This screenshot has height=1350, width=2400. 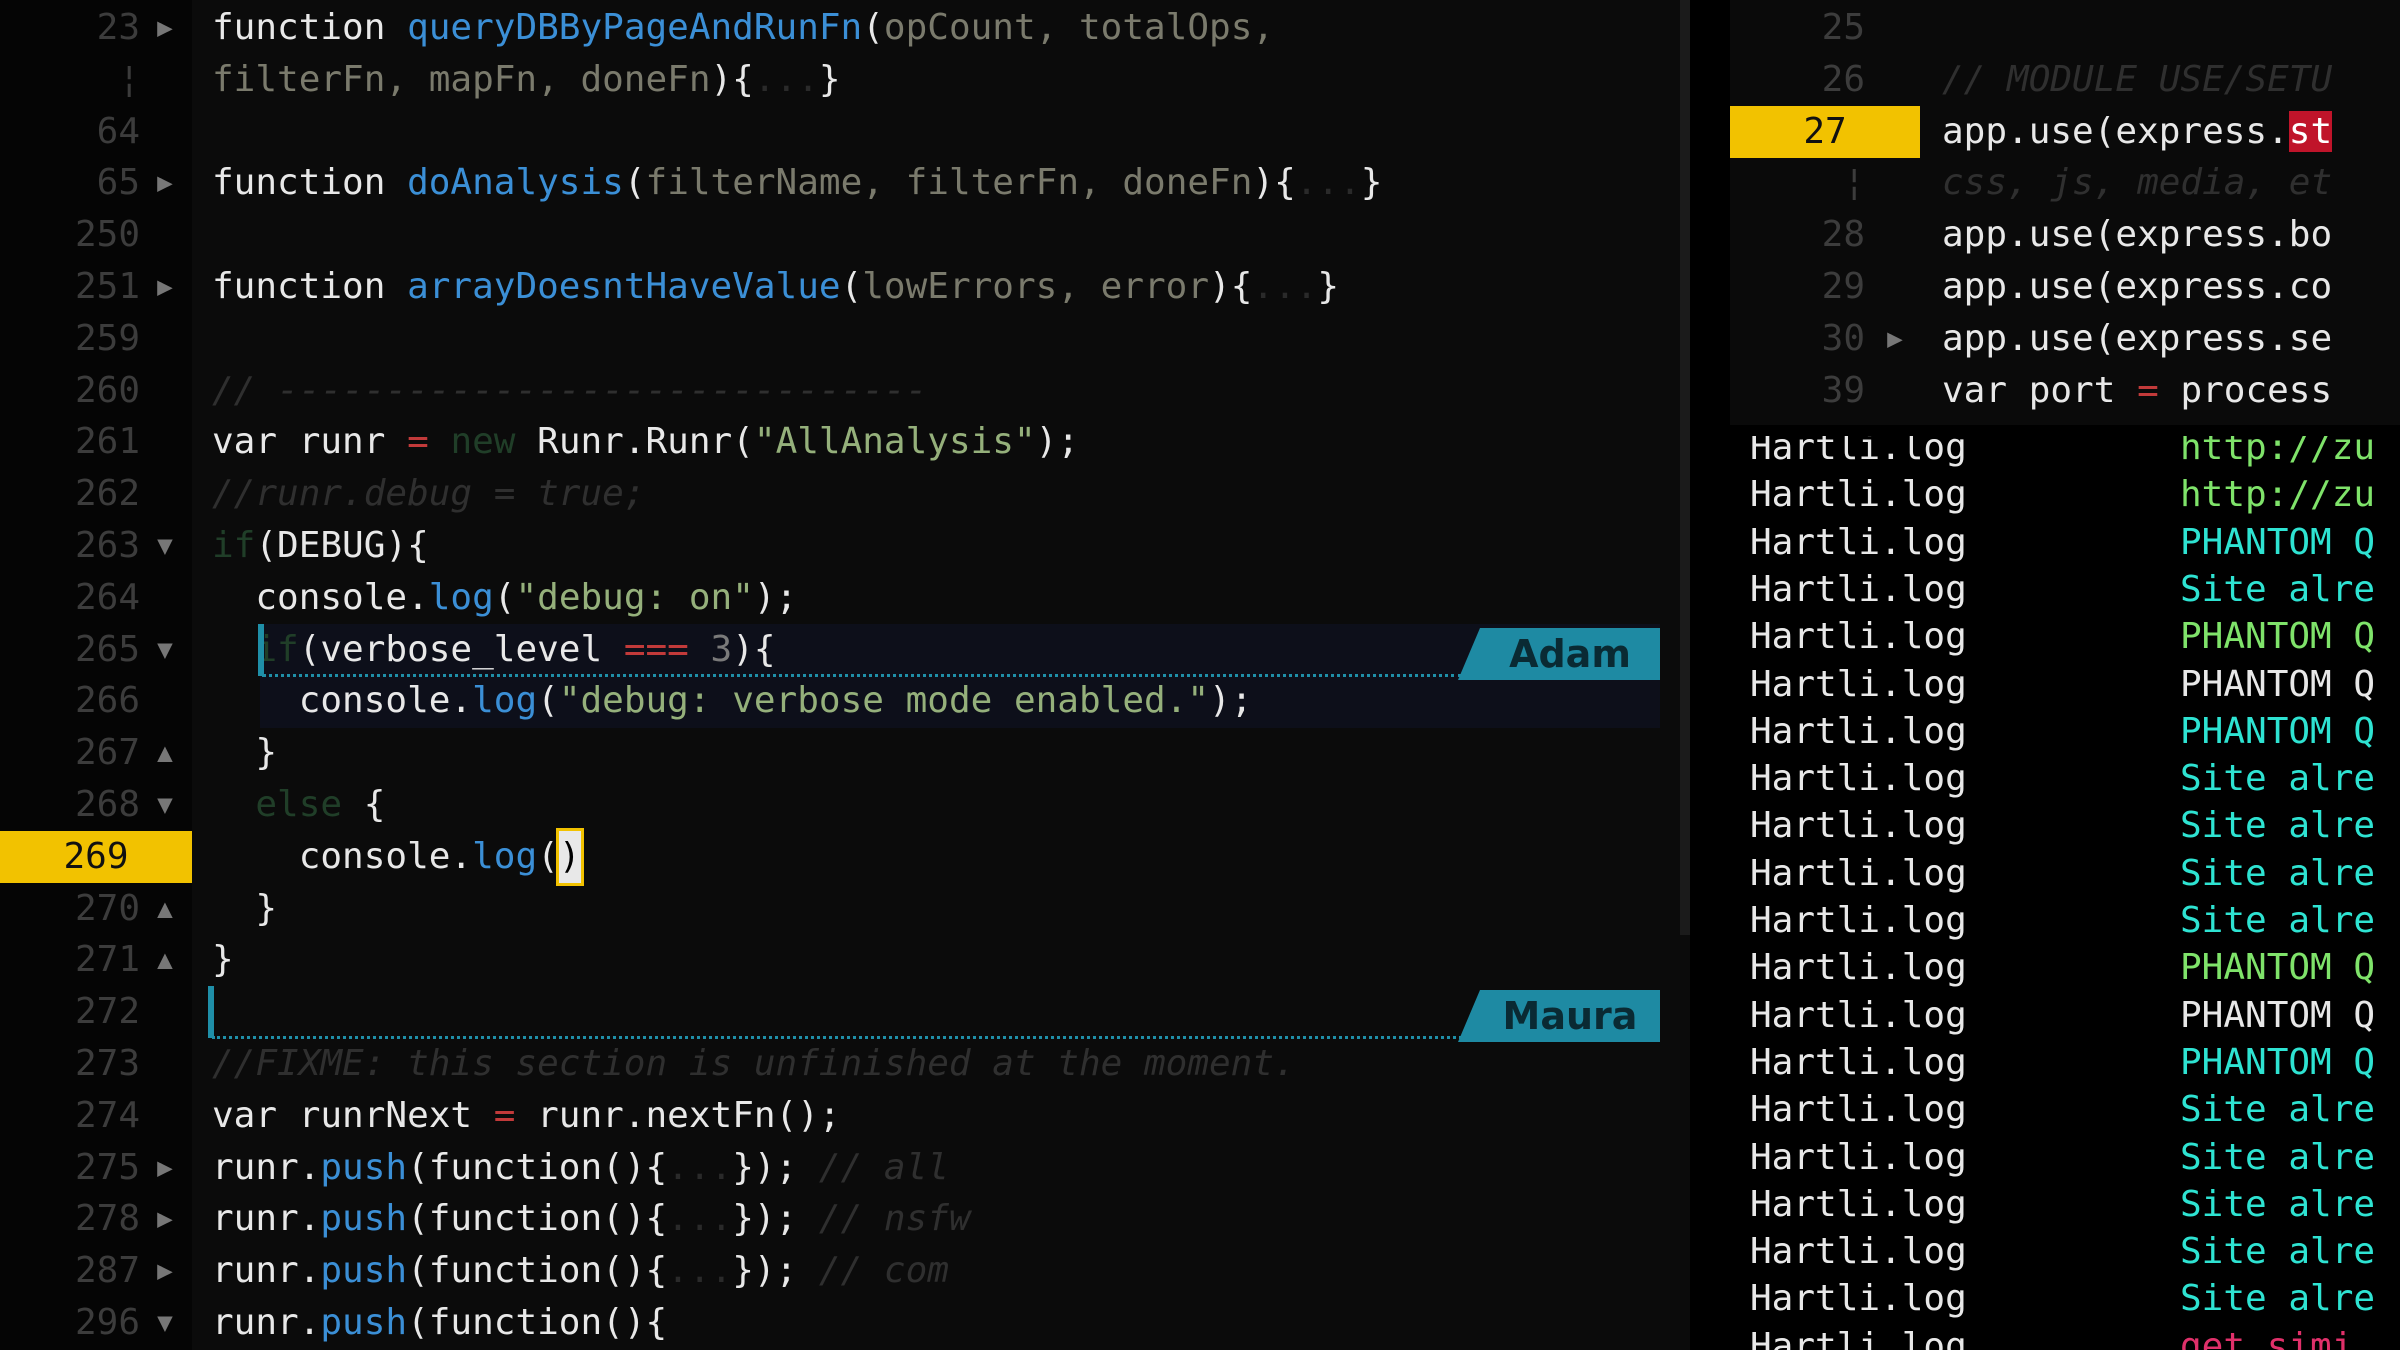 I want to click on code-line: 275 ▶ runr.push(function(){...}); // all, so click(x=845, y=1168).